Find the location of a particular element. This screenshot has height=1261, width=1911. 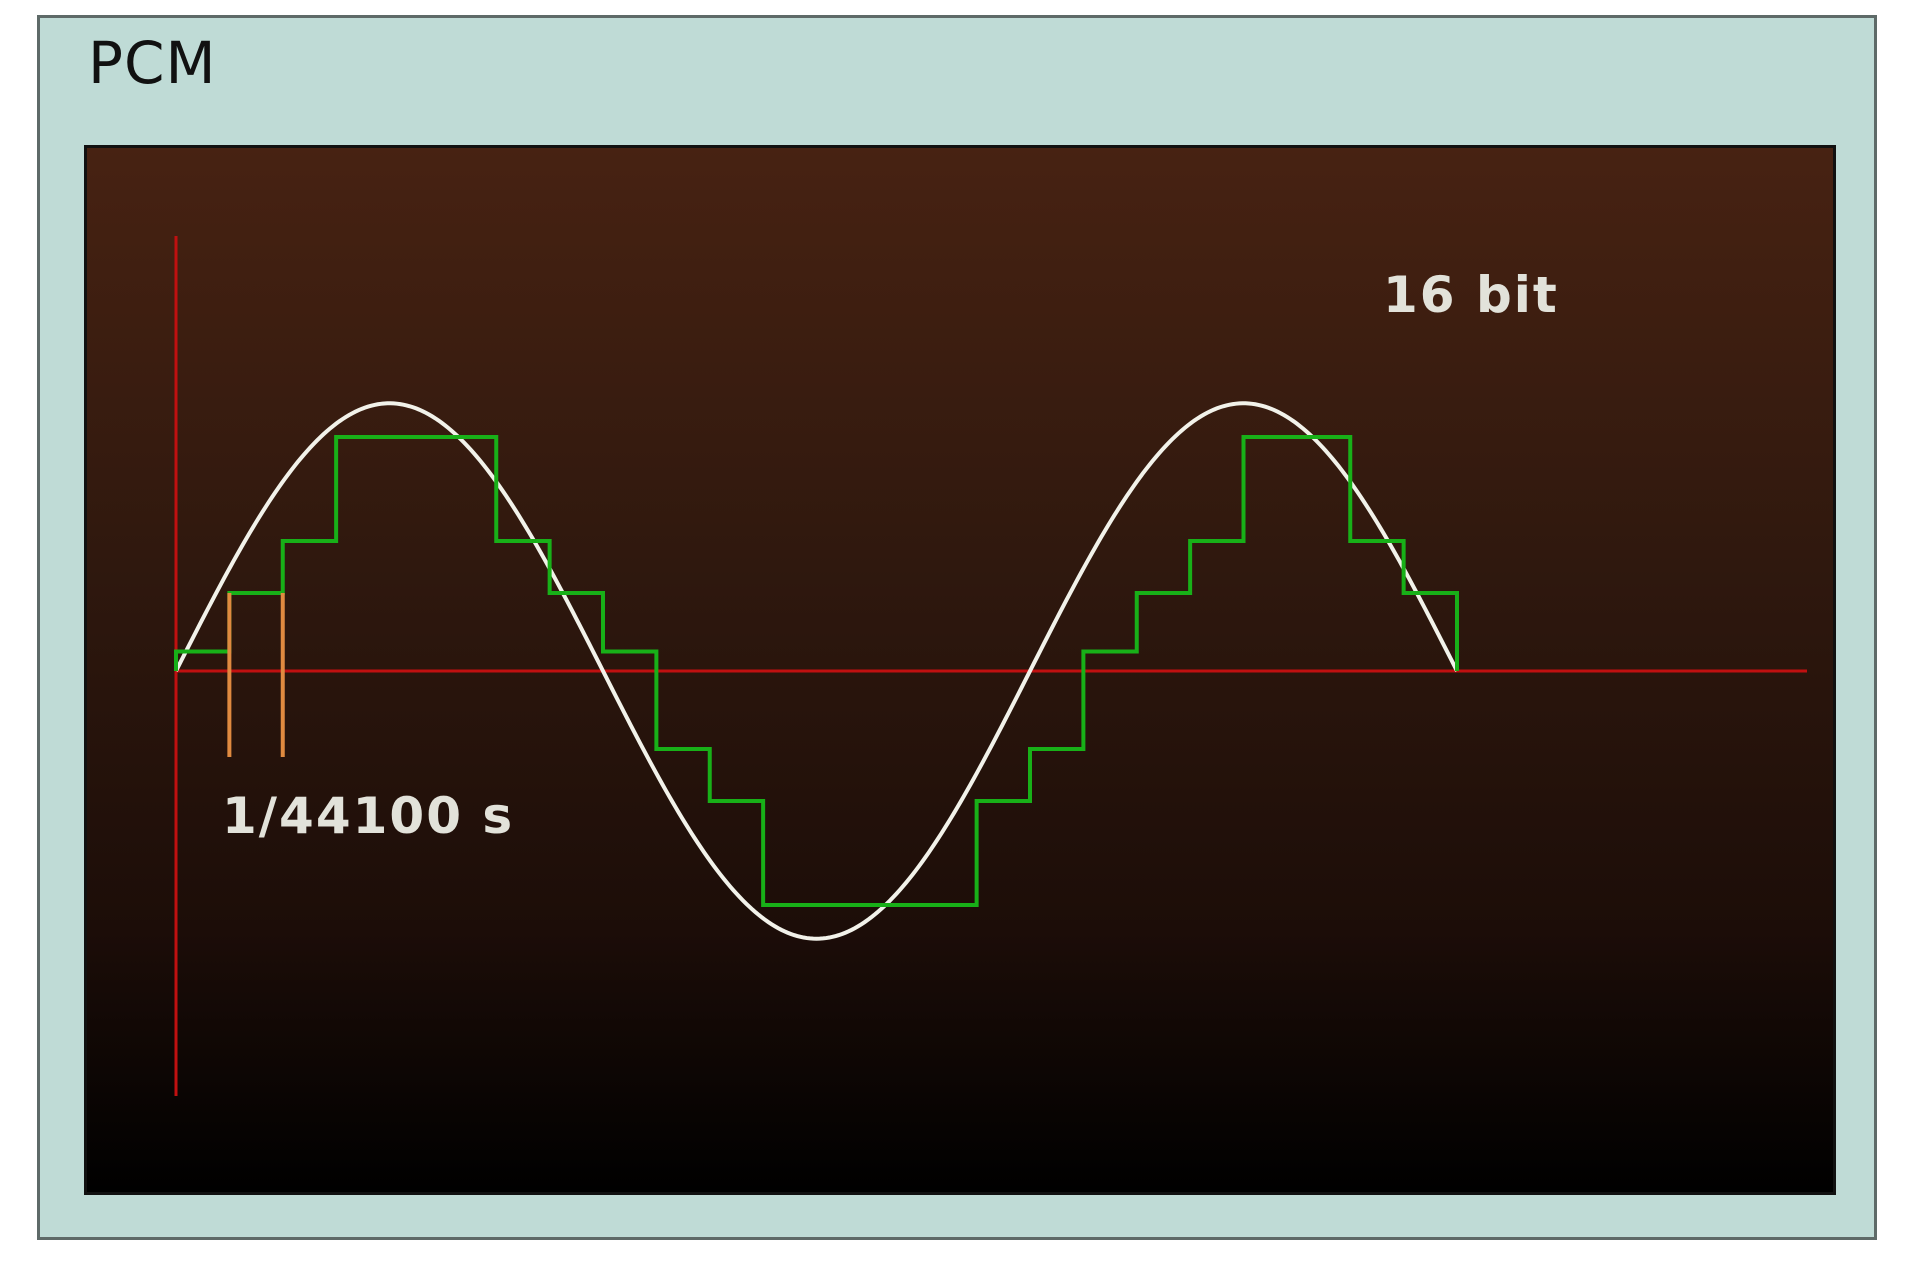

diagram-title: PCM is located at coordinates (152, 63).